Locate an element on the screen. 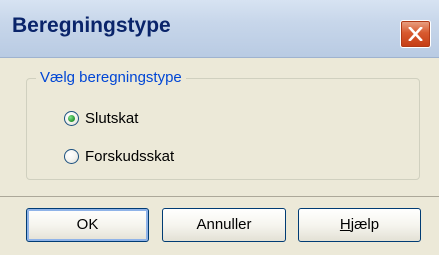  radio-button-checked is located at coordinates (71, 118).